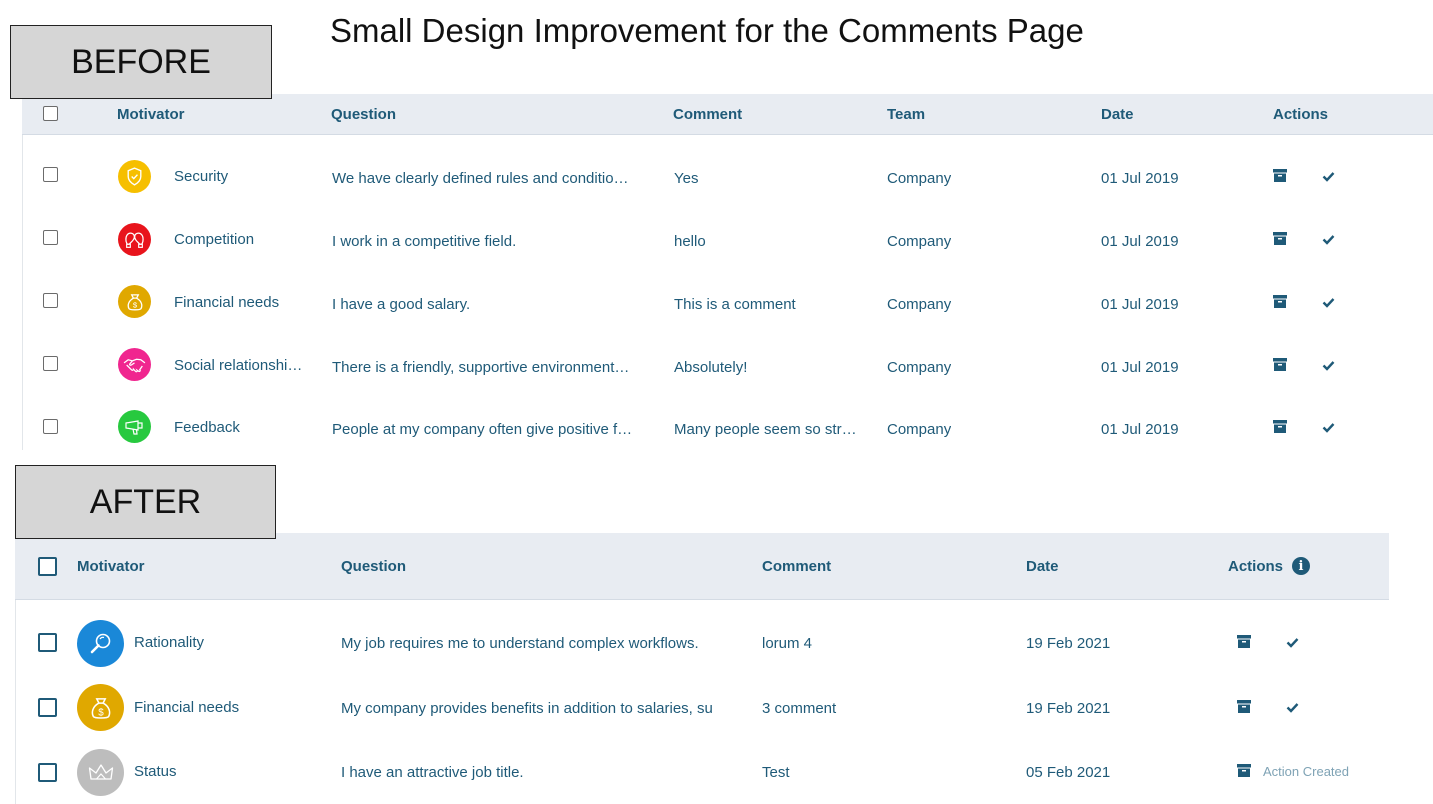 The height and width of the screenshot is (804, 1433). What do you see at coordinates (207, 427) in the screenshot?
I see `motivator-label: Feedback` at bounding box center [207, 427].